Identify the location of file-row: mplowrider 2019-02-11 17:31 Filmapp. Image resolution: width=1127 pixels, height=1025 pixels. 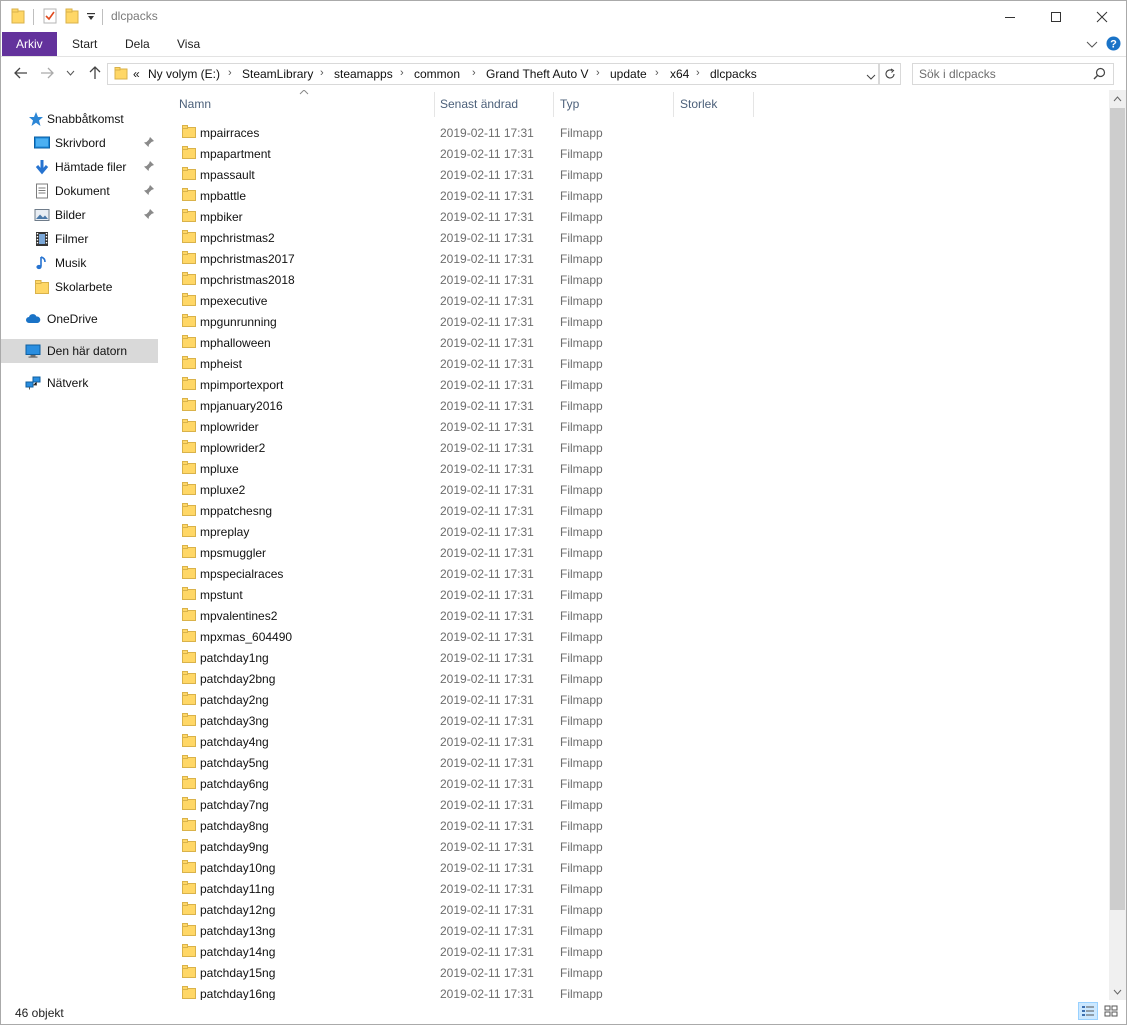
(457, 426).